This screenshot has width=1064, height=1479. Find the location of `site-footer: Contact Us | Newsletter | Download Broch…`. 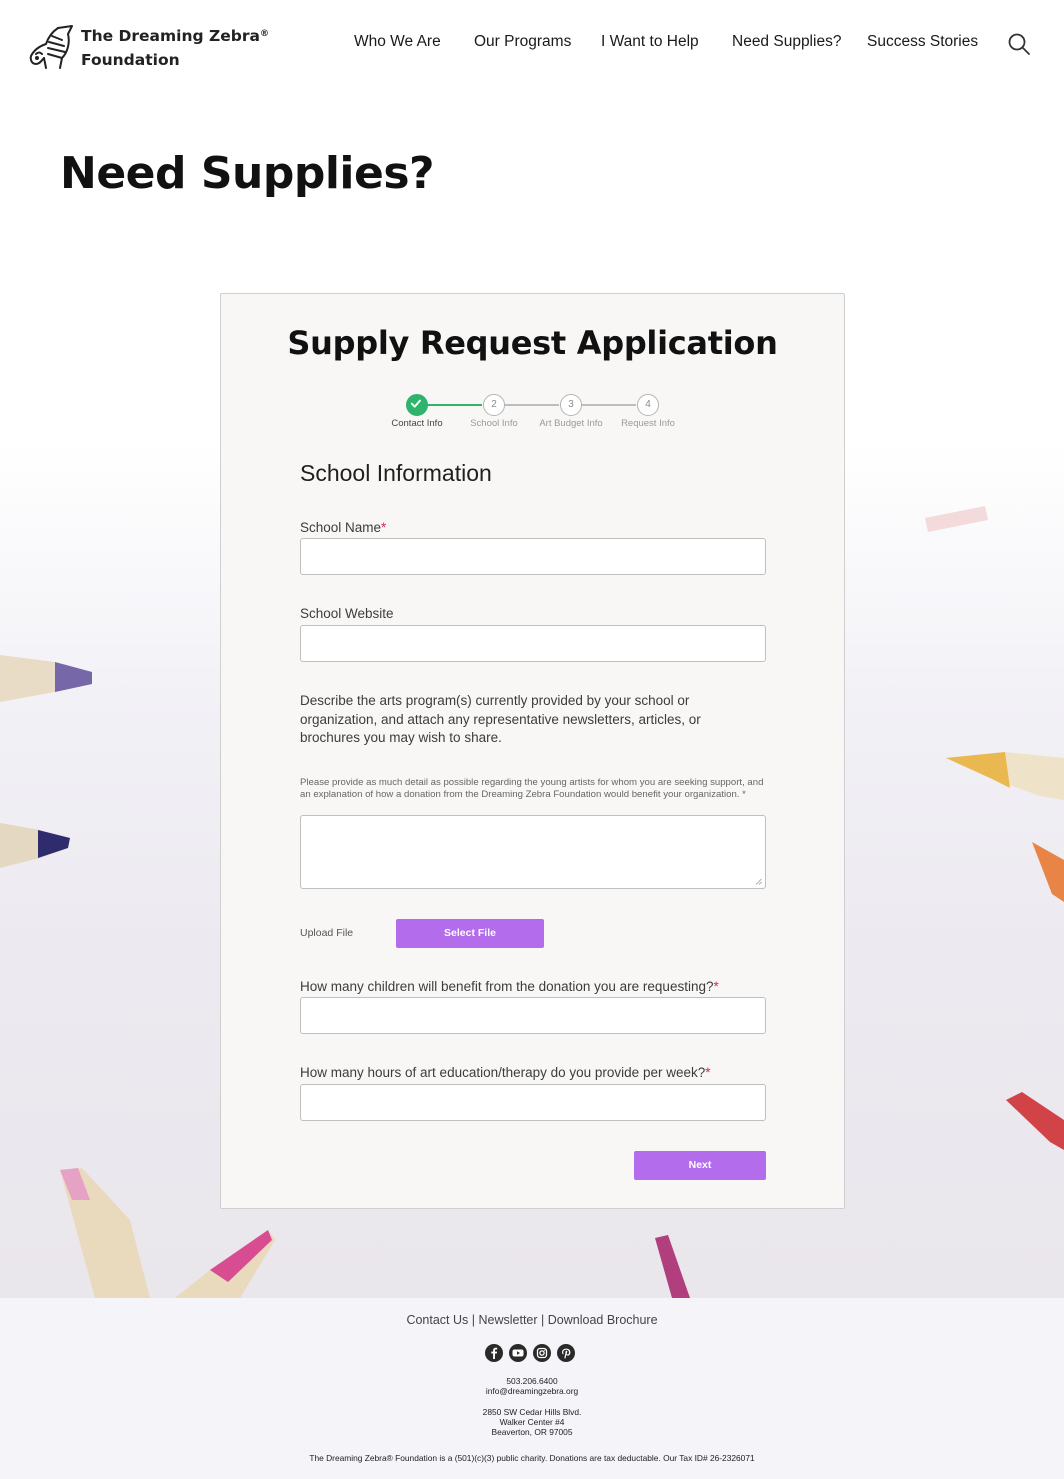

site-footer: Contact Us | Newsletter | Download Broch… is located at coordinates (532, 1388).